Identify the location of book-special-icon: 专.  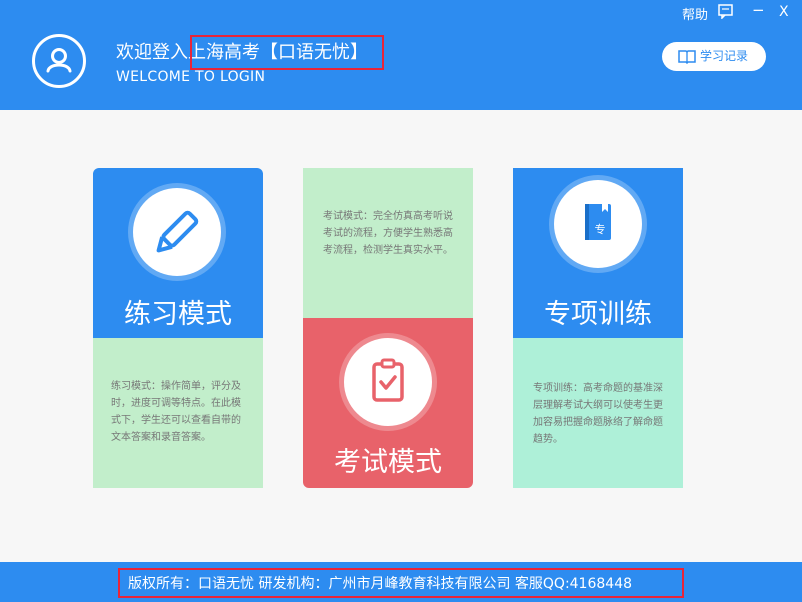
(598, 224).